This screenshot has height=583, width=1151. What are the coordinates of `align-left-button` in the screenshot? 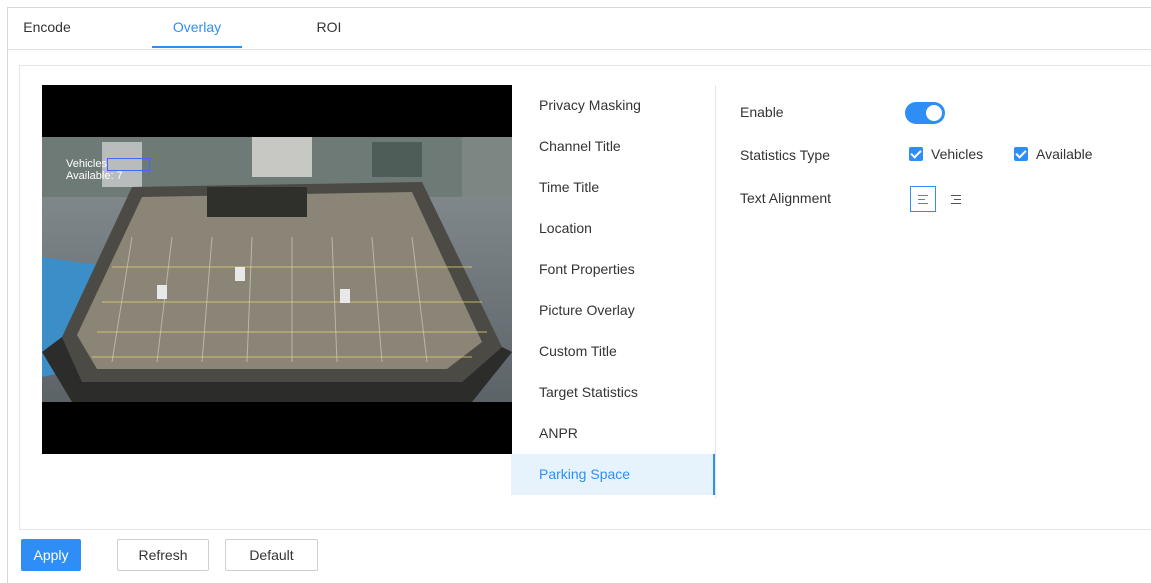 It's located at (923, 199).